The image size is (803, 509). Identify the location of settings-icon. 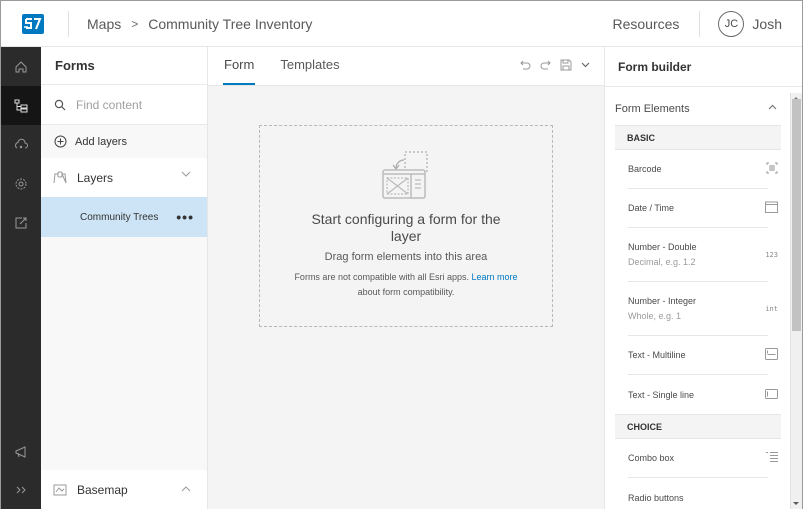
(21, 183).